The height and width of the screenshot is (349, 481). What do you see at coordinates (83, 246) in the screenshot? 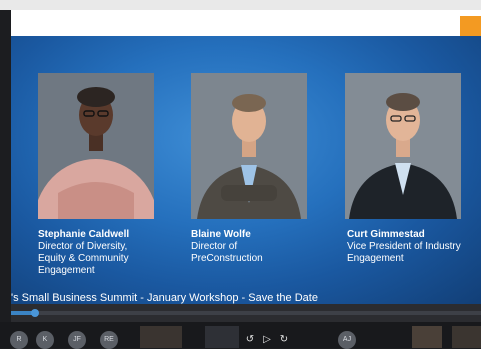
I see `presenter-title-line: Director of Diversity,` at bounding box center [83, 246].